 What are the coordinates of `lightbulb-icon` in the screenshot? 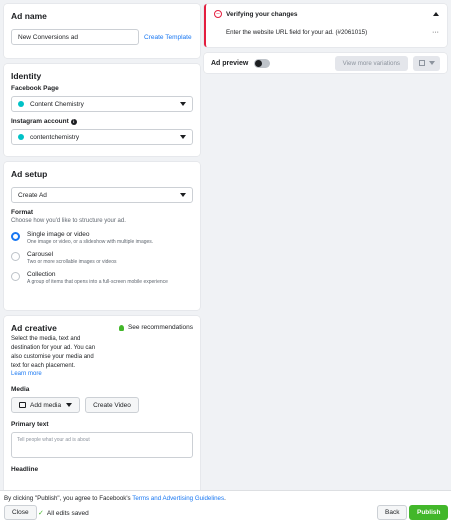 It's located at (121, 327).